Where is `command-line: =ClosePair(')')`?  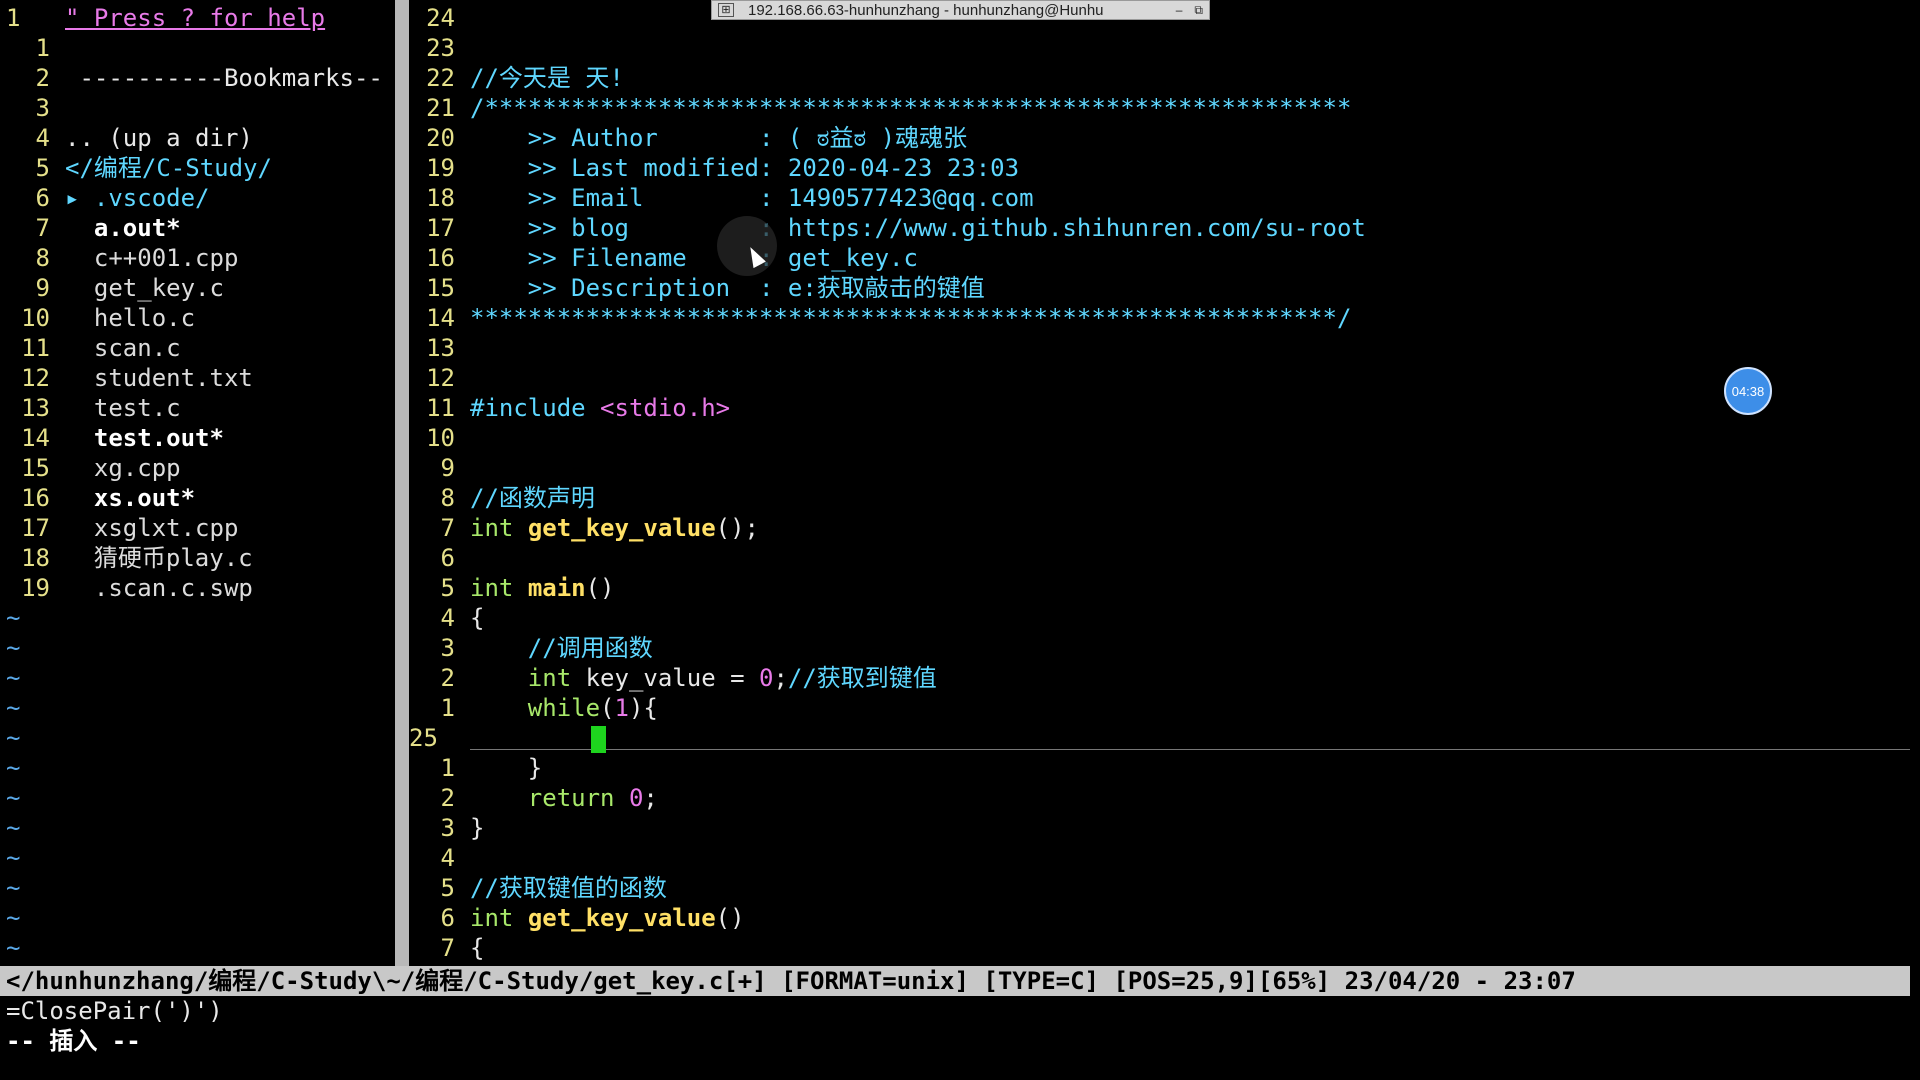 command-line: =ClosePair(')') is located at coordinates (114, 1011).